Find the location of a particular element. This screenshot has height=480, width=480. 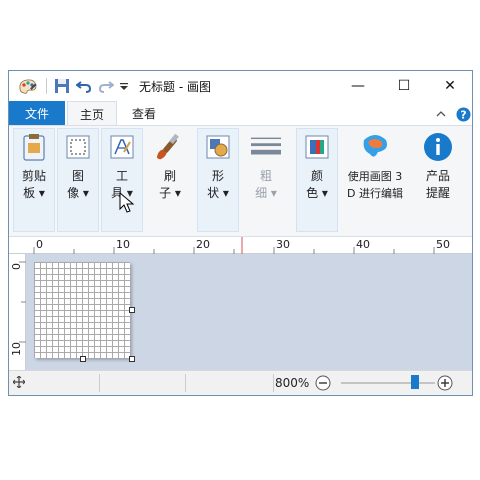

title-bar: 无标题 - 画图 — ☐ ✕ is located at coordinates (240, 86).